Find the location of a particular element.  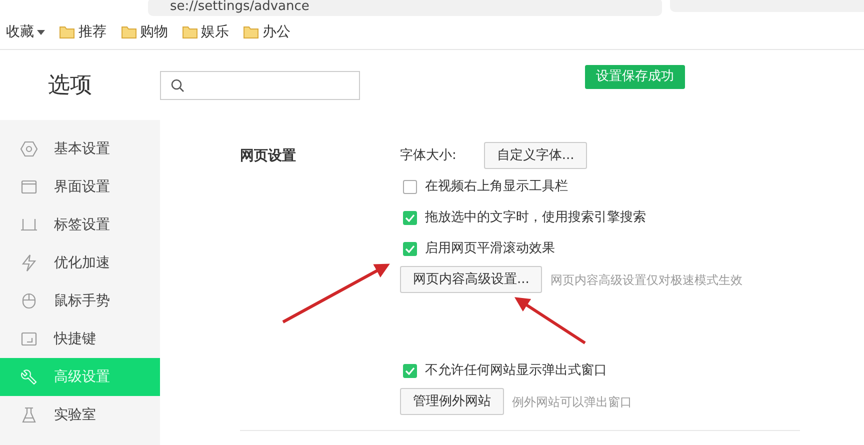

page-title: 选项 is located at coordinates (70, 86).